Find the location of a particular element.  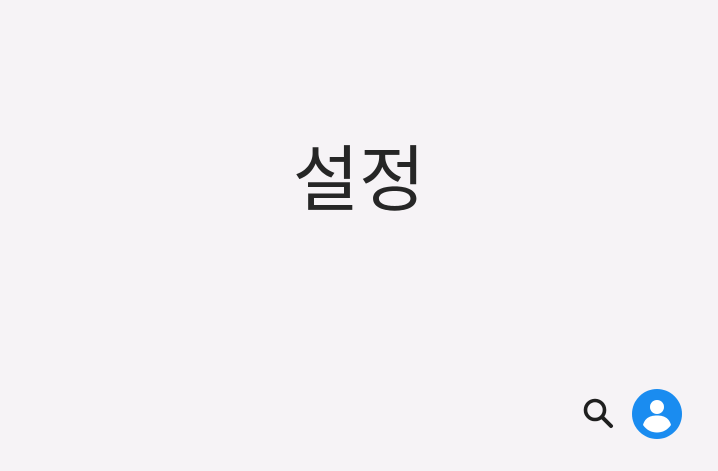

header-action-bar is located at coordinates (618, 414).